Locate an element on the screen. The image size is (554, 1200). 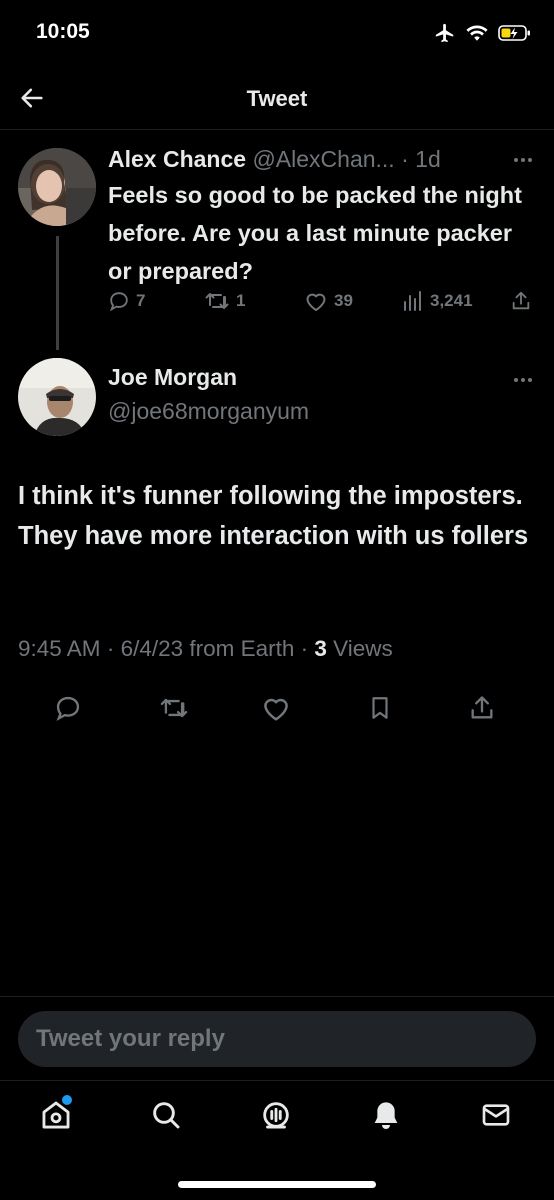
home-indicator is located at coordinates (277, 1184).